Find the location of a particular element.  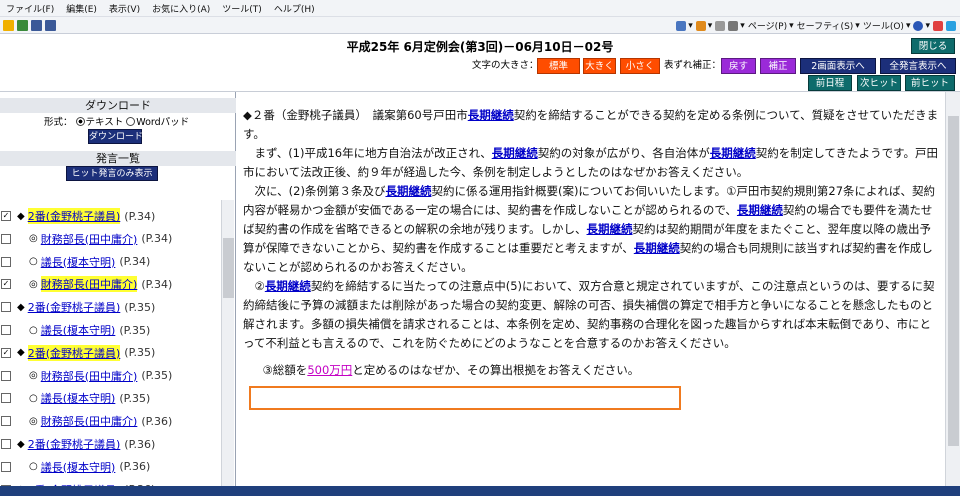

next-hit-button: 次ヒット is located at coordinates (879, 83).